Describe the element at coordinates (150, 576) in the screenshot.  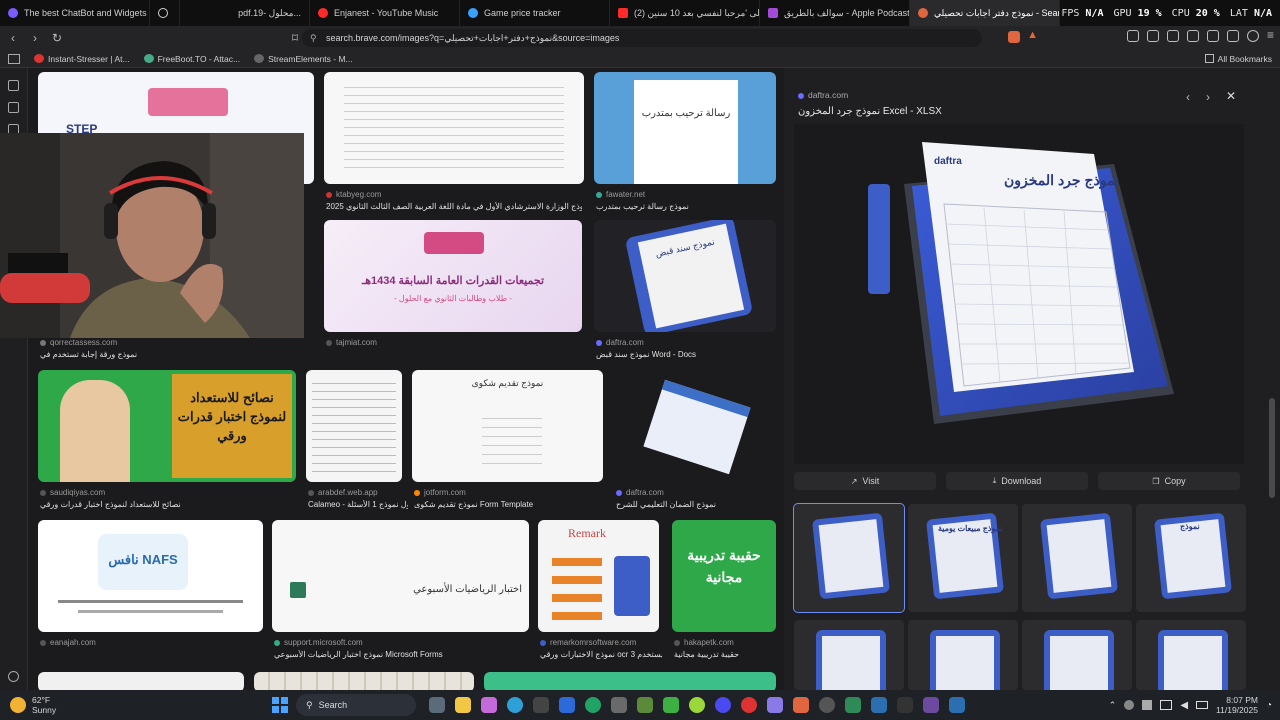
I see `result-thumbnail: نافس NAFS` at that location.